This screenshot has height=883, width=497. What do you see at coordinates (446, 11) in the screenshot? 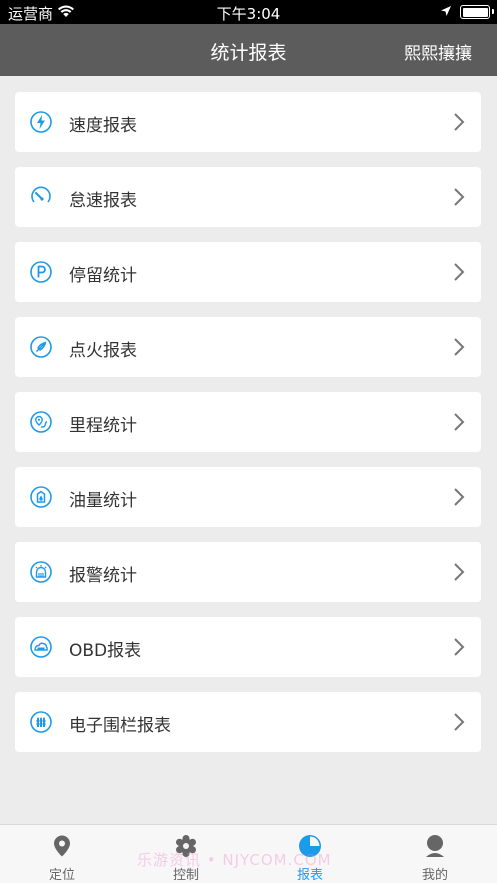
I see `location-arrow-icon` at bounding box center [446, 11].